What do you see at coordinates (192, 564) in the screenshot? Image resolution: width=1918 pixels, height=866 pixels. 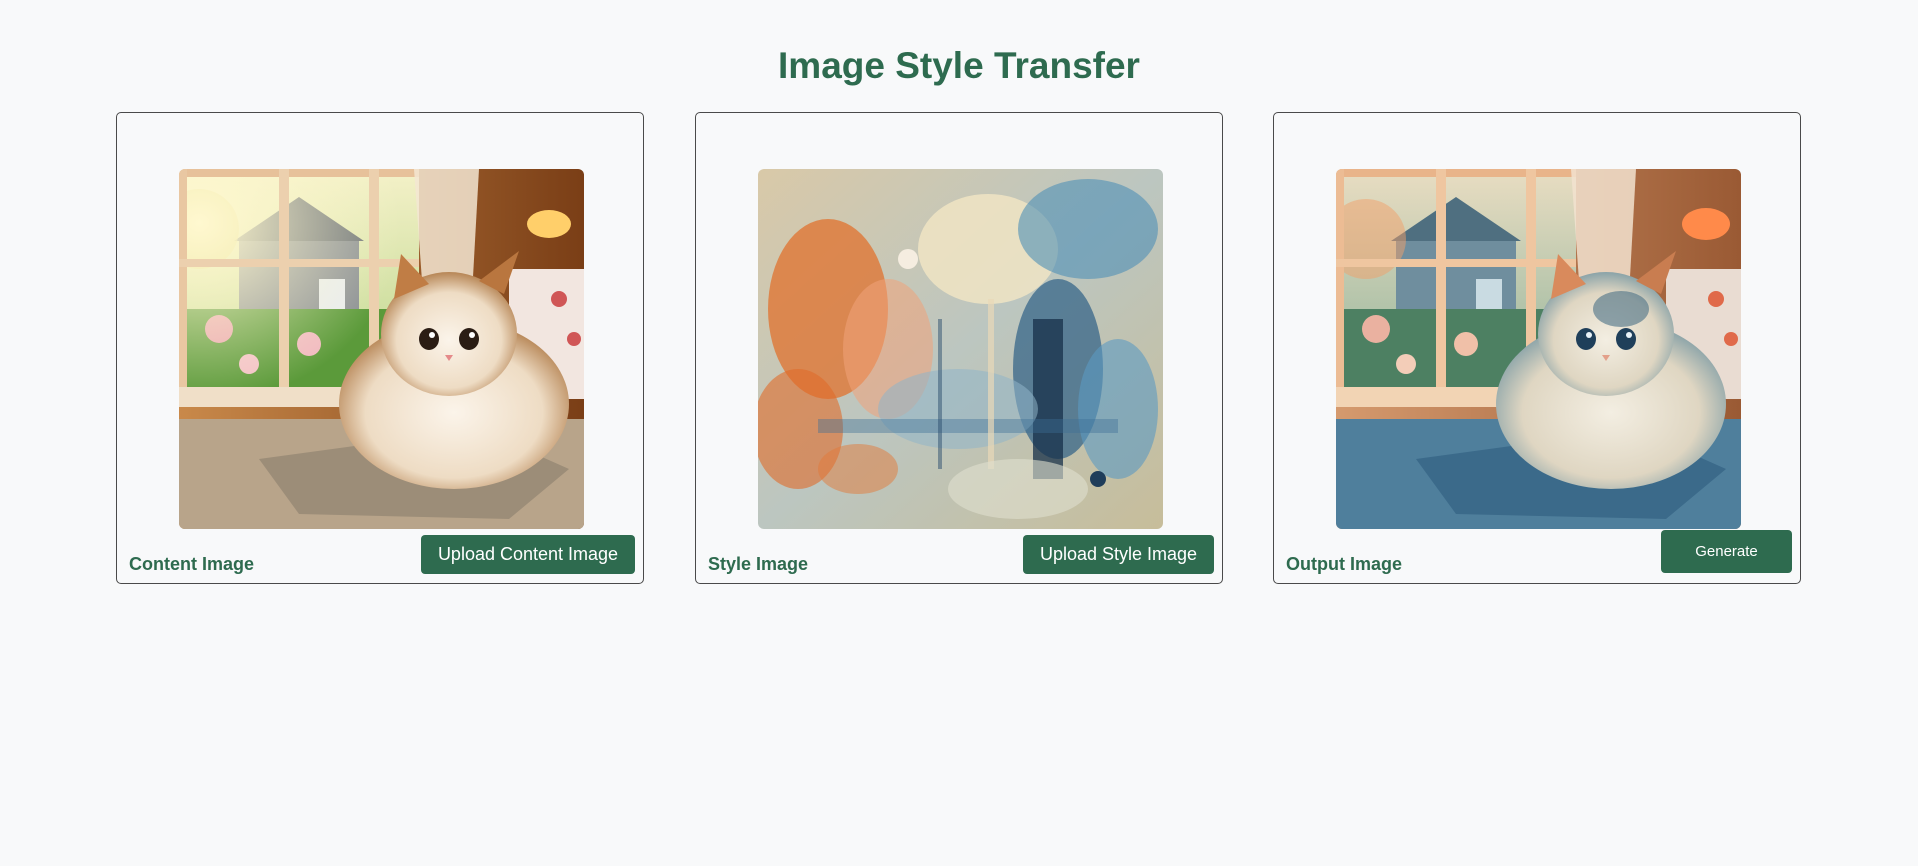 I see `content-image-label: Content Image` at bounding box center [192, 564].